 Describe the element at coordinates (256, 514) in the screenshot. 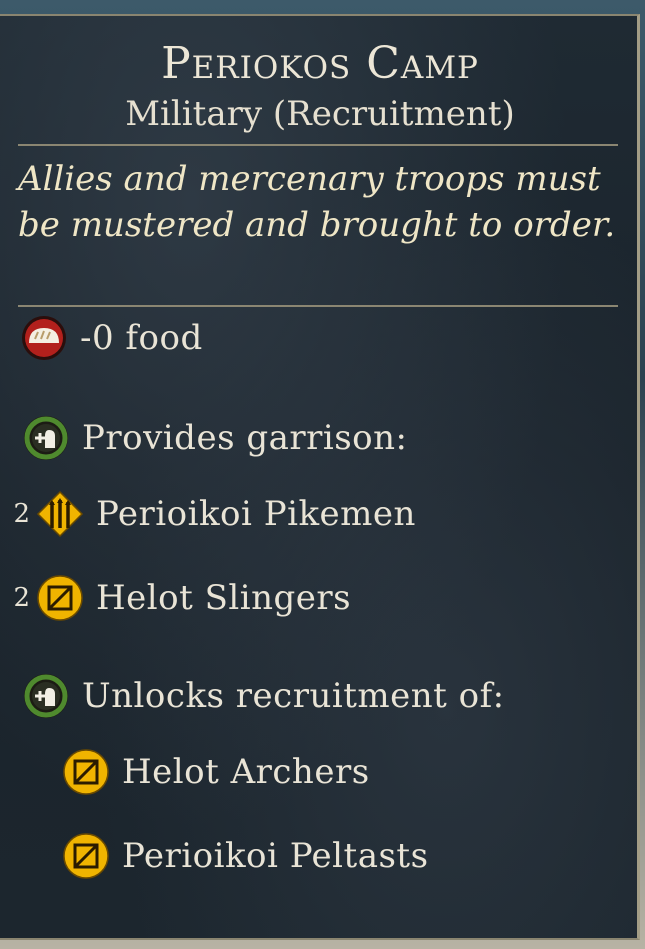

I see `unit-name: Perioikoi Pikemen` at that location.